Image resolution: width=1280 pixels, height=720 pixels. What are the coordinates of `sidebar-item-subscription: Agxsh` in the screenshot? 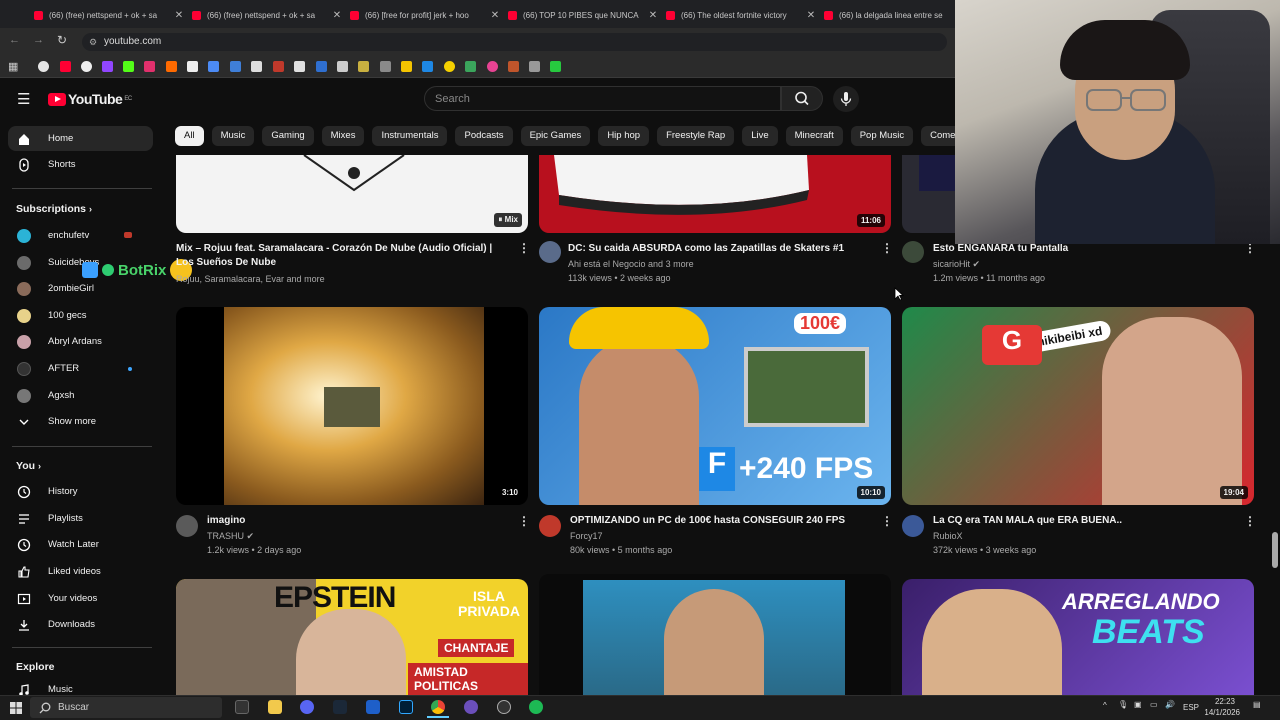 It's located at (80, 395).